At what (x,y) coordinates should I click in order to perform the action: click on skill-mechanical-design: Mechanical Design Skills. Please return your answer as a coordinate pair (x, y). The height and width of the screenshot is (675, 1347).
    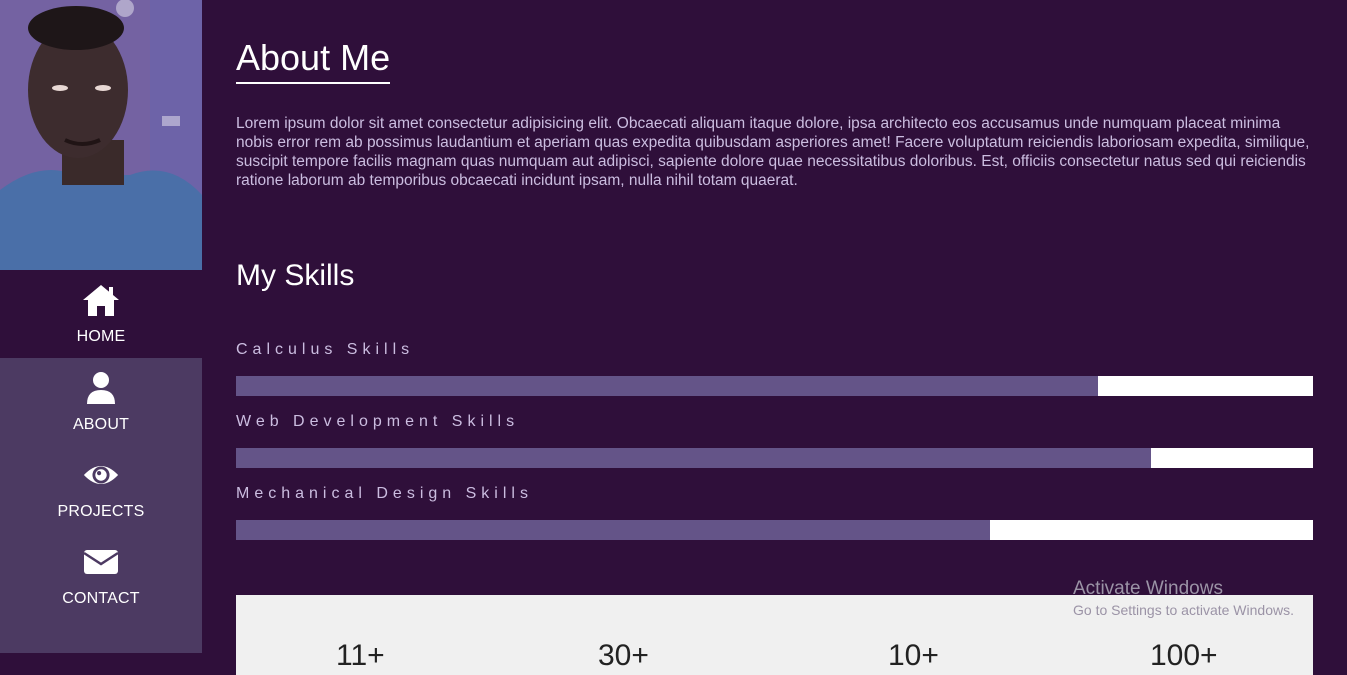
    Looking at the image, I should click on (774, 512).